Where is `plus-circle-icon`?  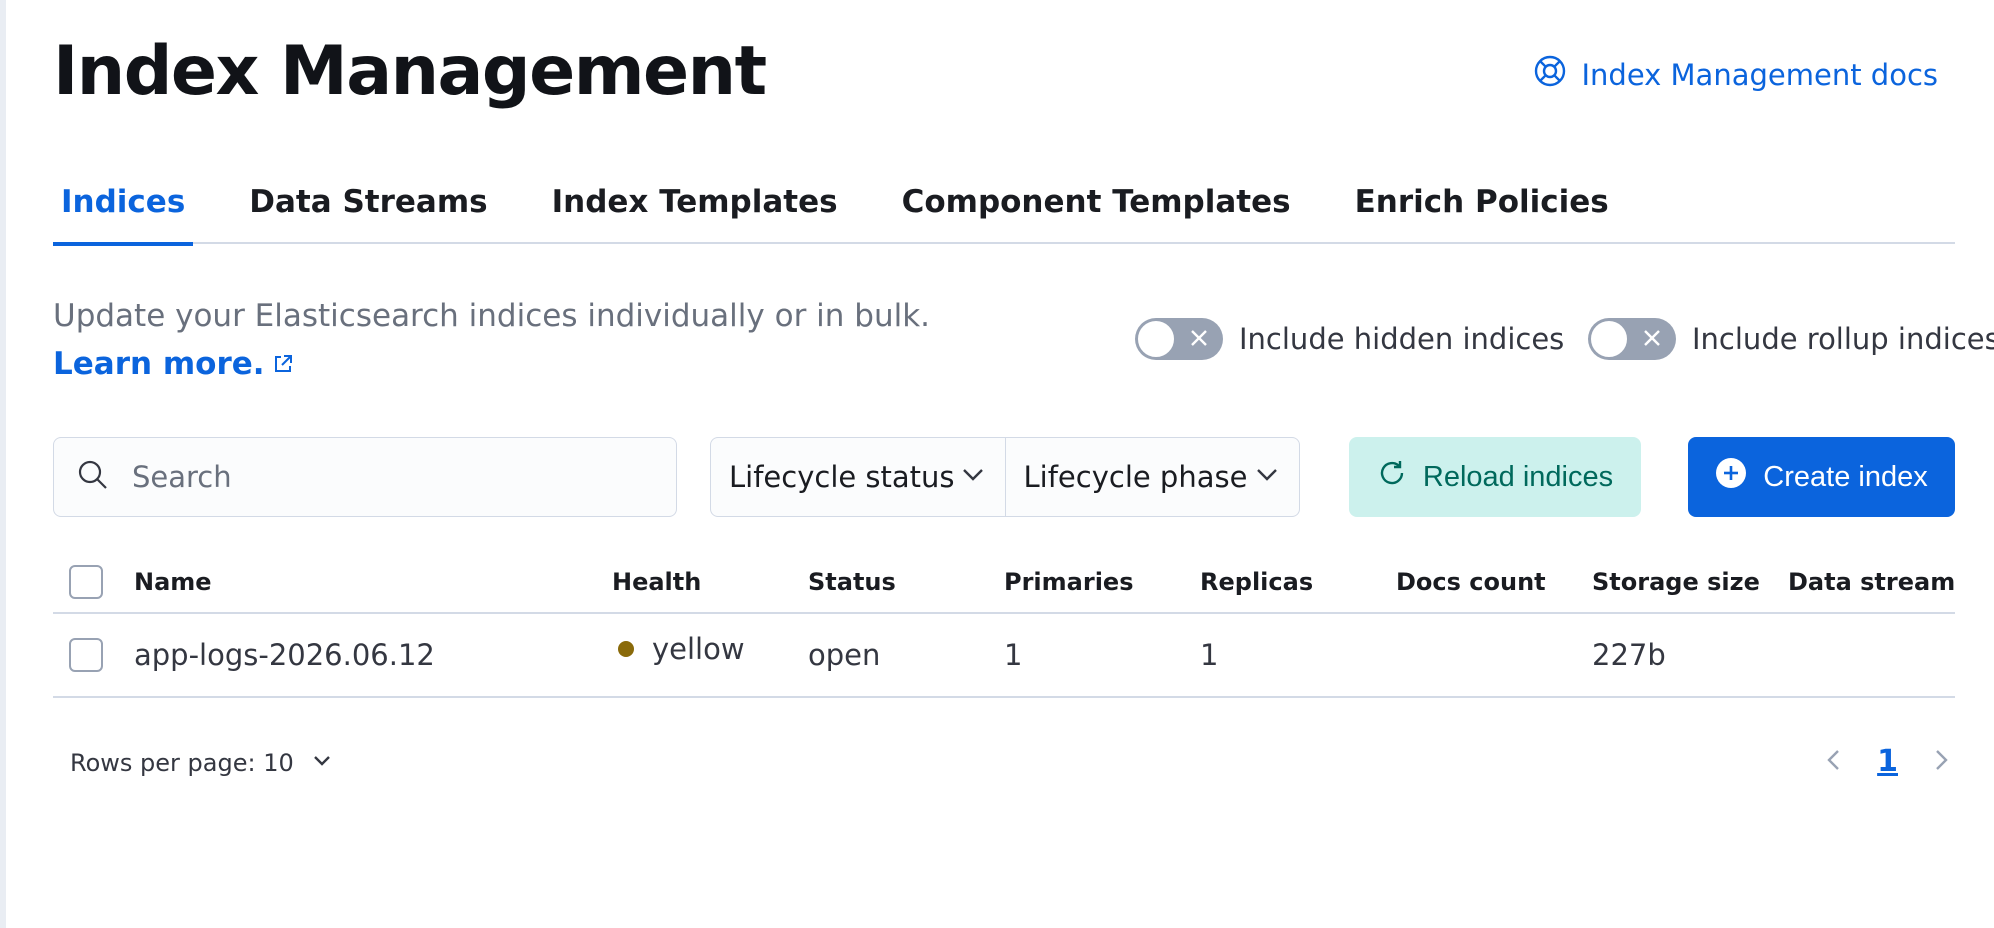
plus-circle-icon is located at coordinates (1731, 477).